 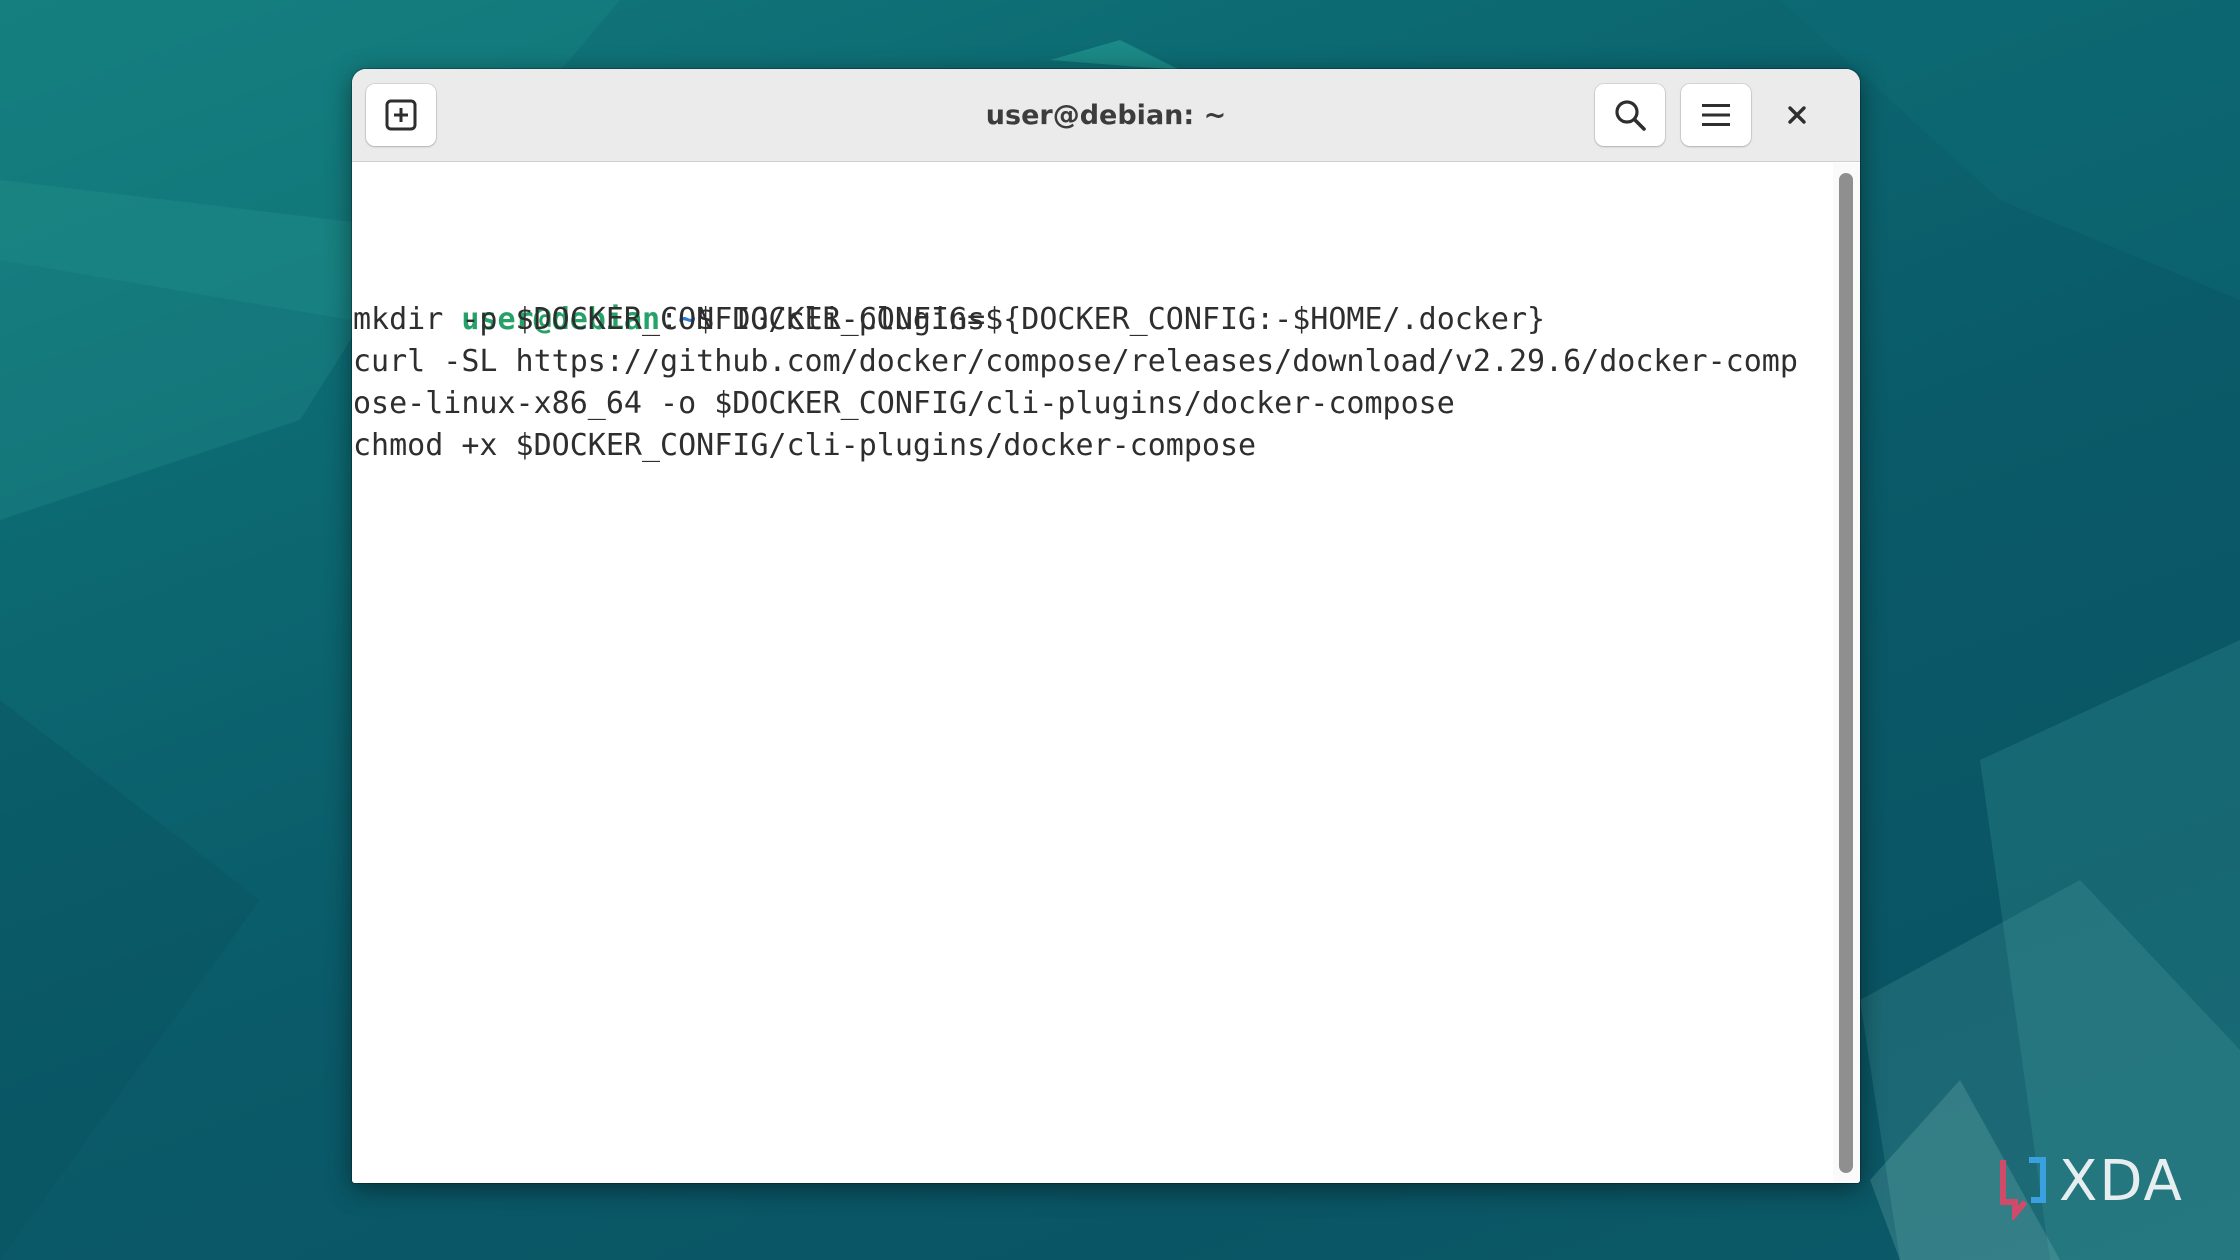 I want to click on new-tab-icon, so click(x=401, y=115).